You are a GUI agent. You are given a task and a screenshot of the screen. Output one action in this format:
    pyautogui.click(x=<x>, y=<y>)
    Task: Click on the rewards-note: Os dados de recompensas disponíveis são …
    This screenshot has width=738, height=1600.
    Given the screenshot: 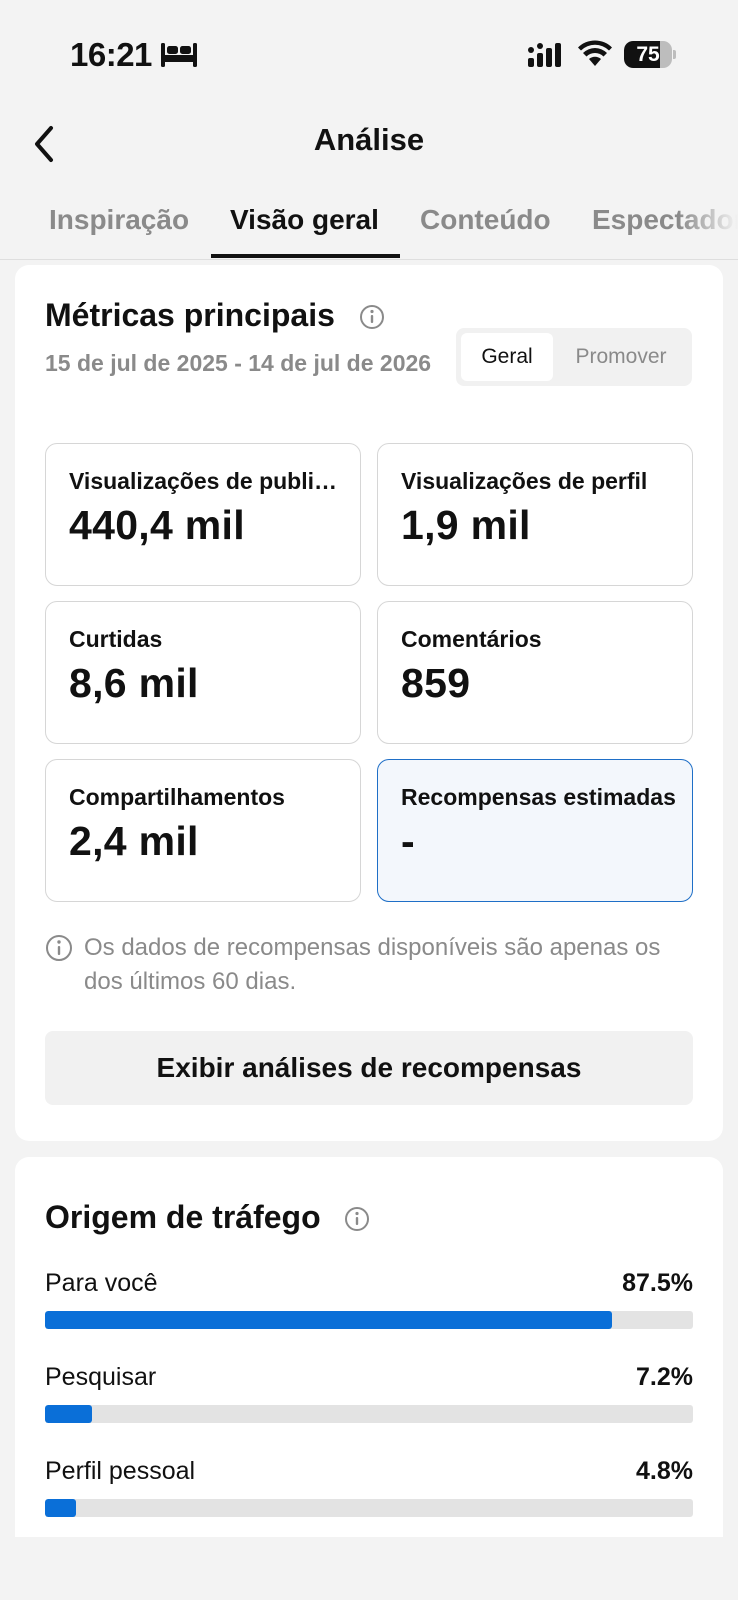 What is the action you would take?
    pyautogui.click(x=372, y=964)
    